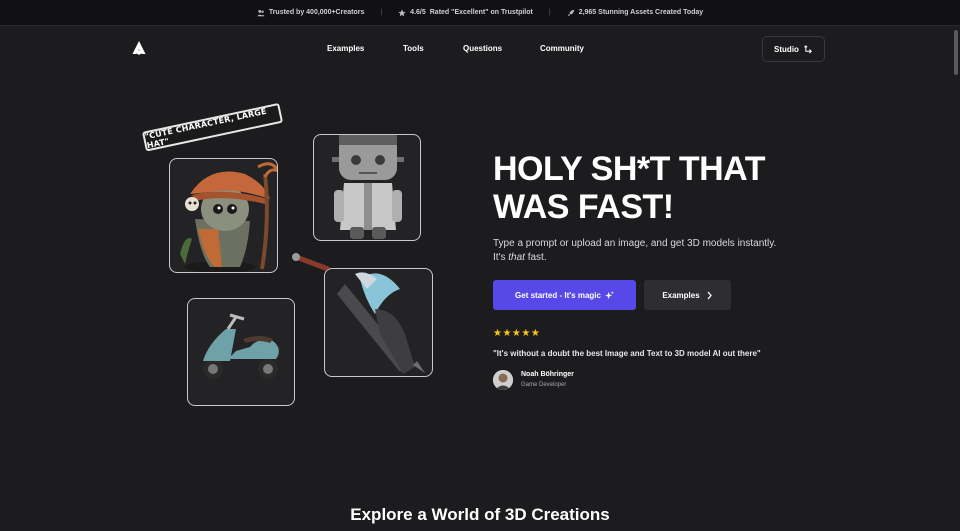 Image resolution: width=960 pixels, height=531 pixels. Describe the element at coordinates (501, 257) in the screenshot. I see `hero-subtitle-line2a: It's` at that location.